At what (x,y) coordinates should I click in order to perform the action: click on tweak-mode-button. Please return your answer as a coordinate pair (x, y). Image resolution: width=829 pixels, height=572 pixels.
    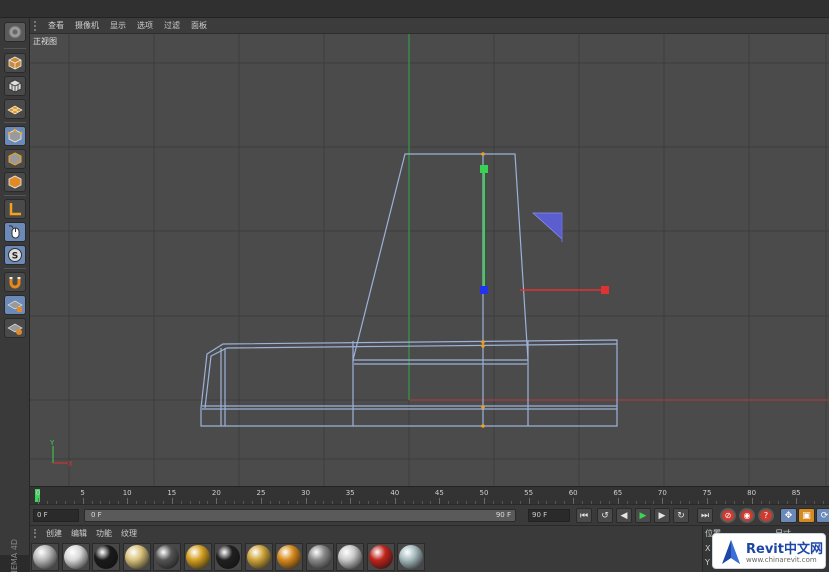
    Looking at the image, I should click on (15, 232).